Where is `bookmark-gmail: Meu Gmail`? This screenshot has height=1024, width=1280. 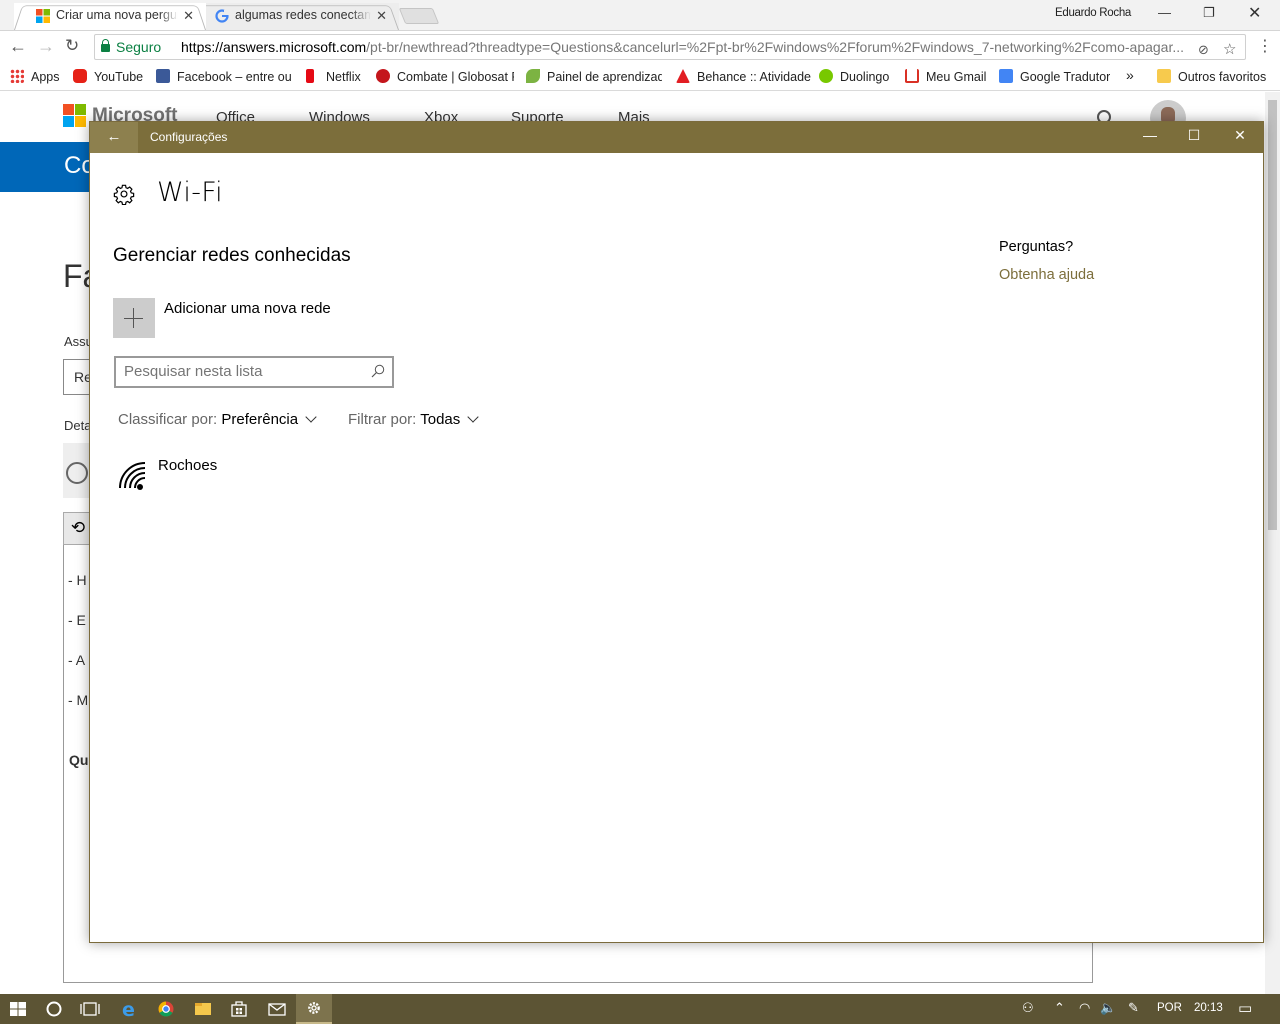
bookmark-gmail: Meu Gmail is located at coordinates (945, 76).